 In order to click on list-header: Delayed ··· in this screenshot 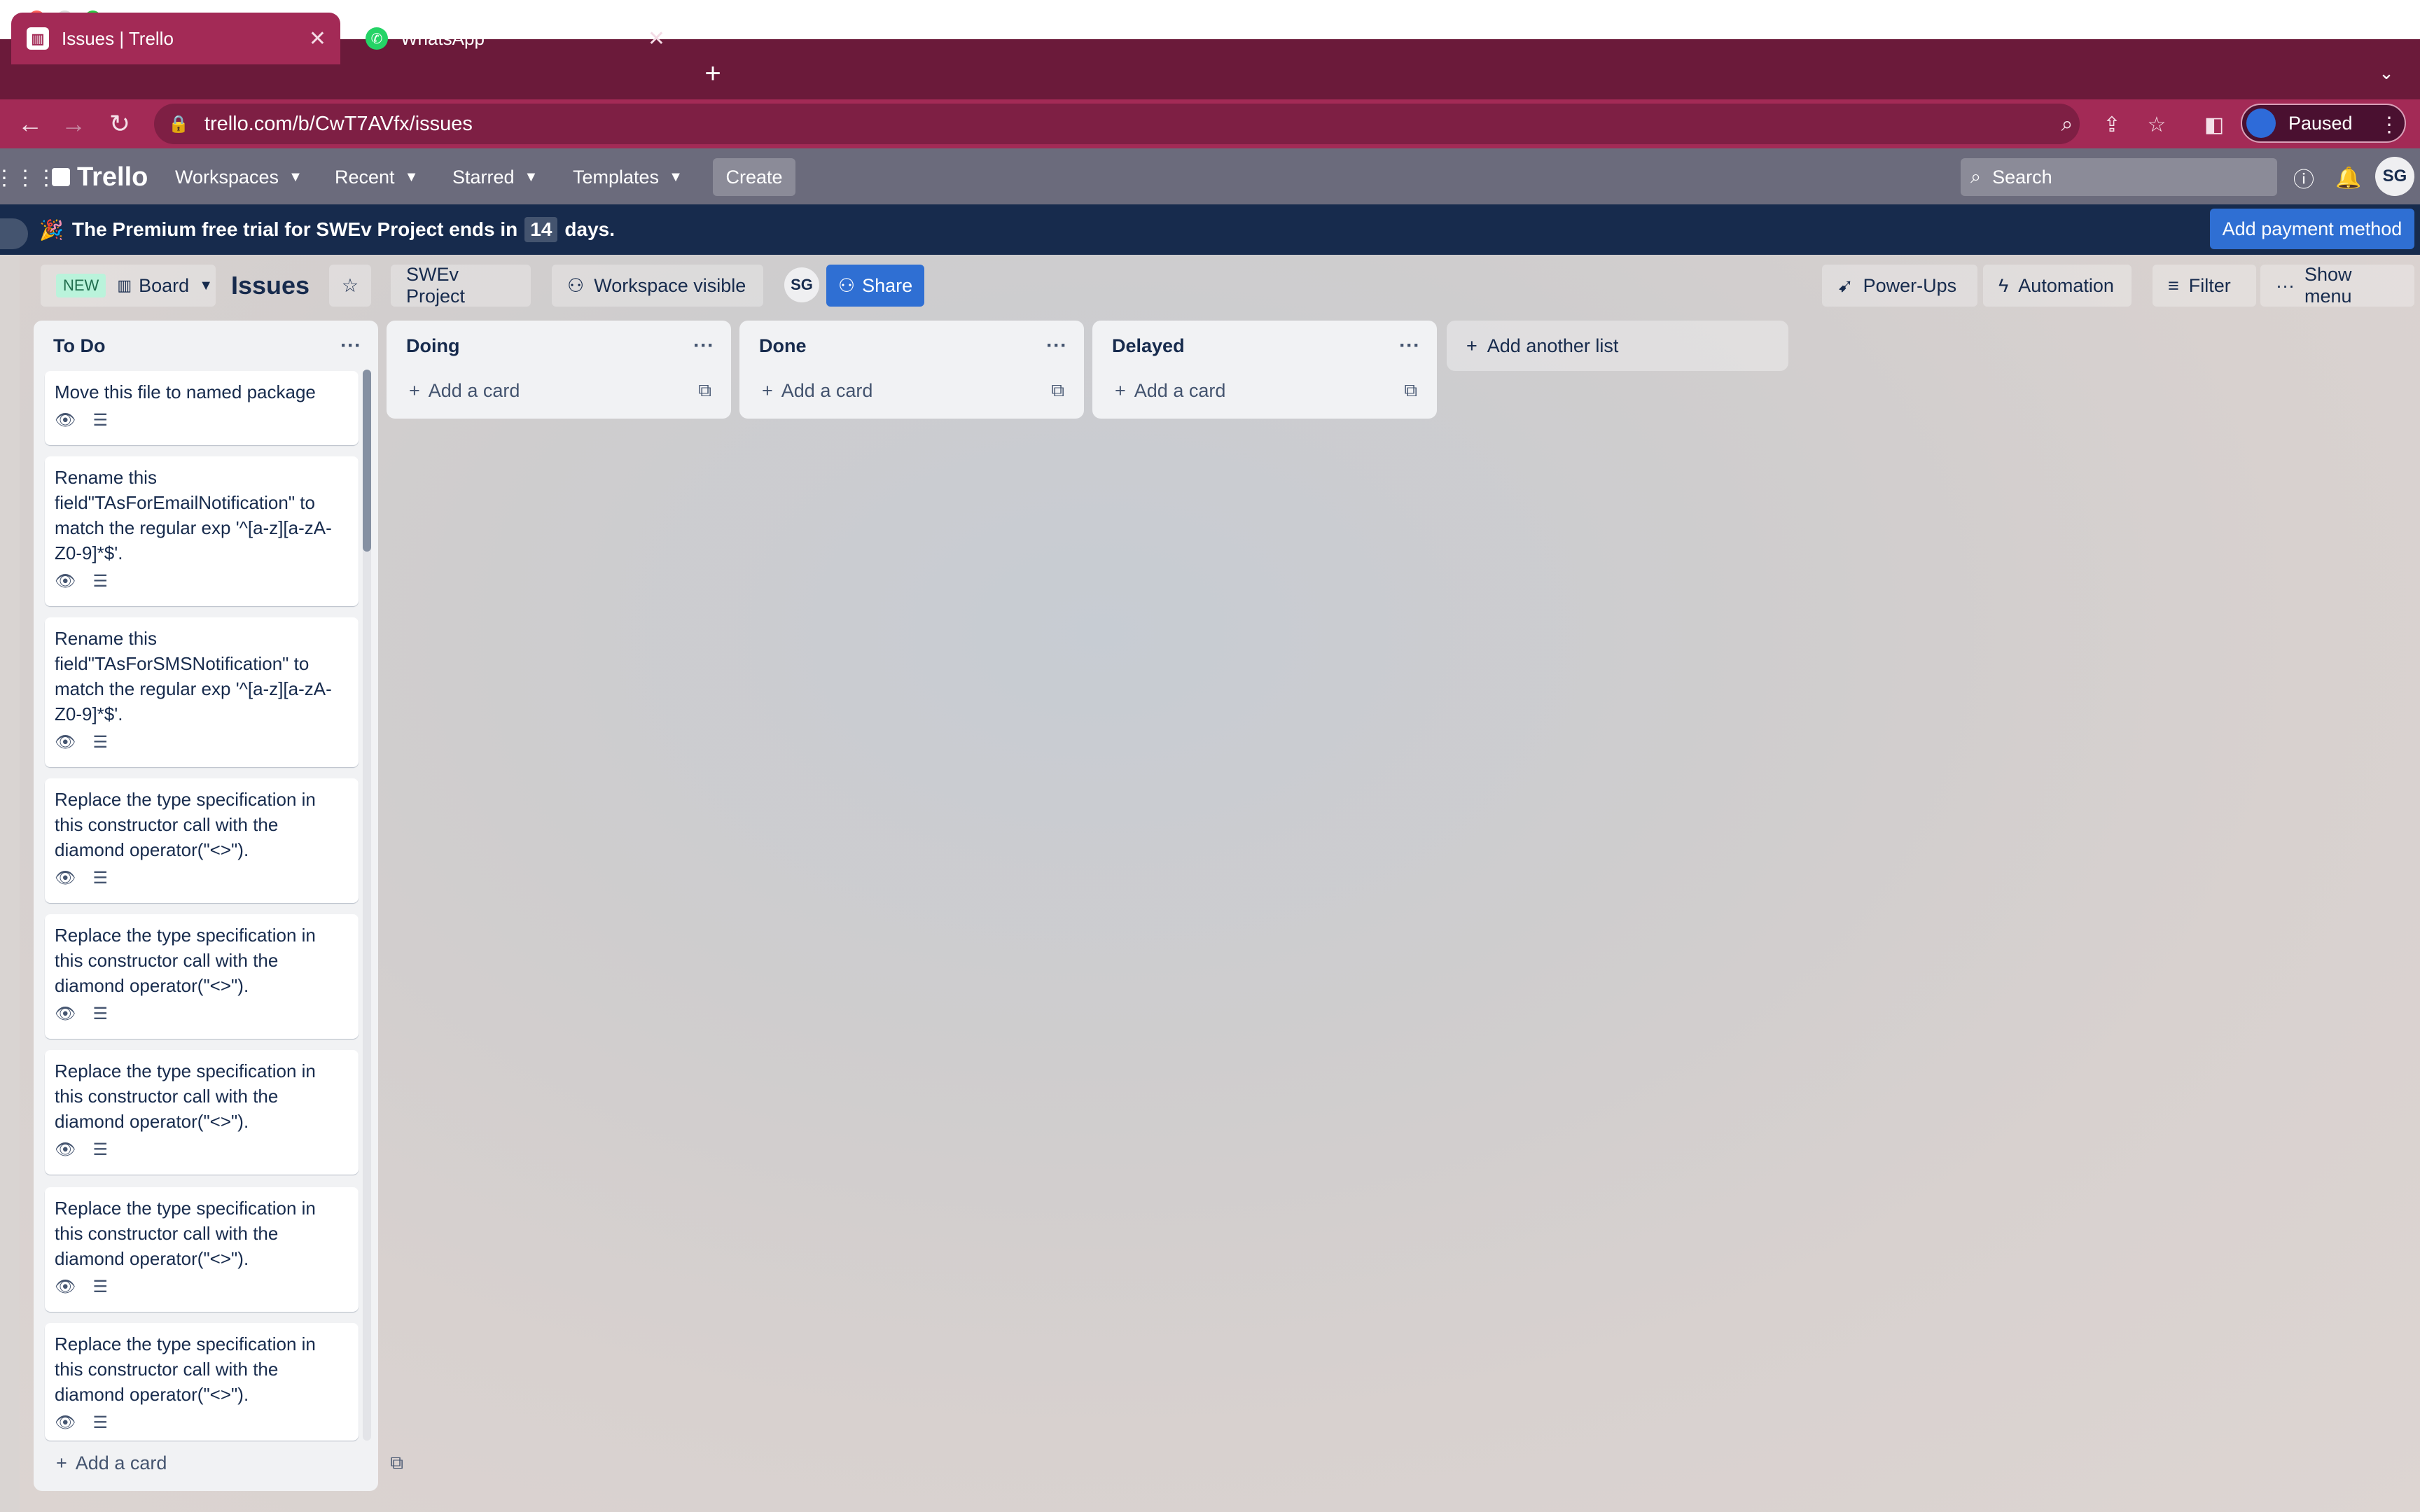, I will do `click(1264, 346)`.